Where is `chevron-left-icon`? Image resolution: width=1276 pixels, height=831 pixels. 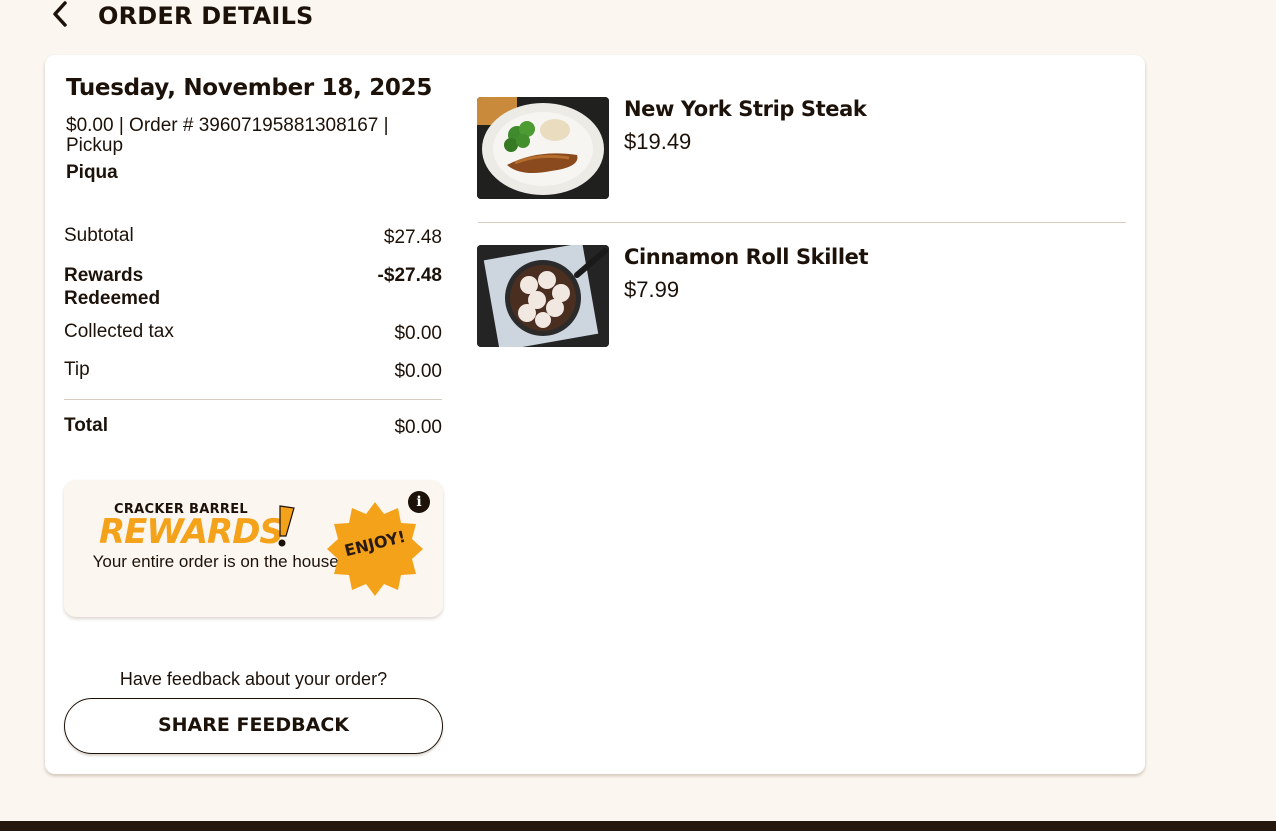 chevron-left-icon is located at coordinates (60, 14).